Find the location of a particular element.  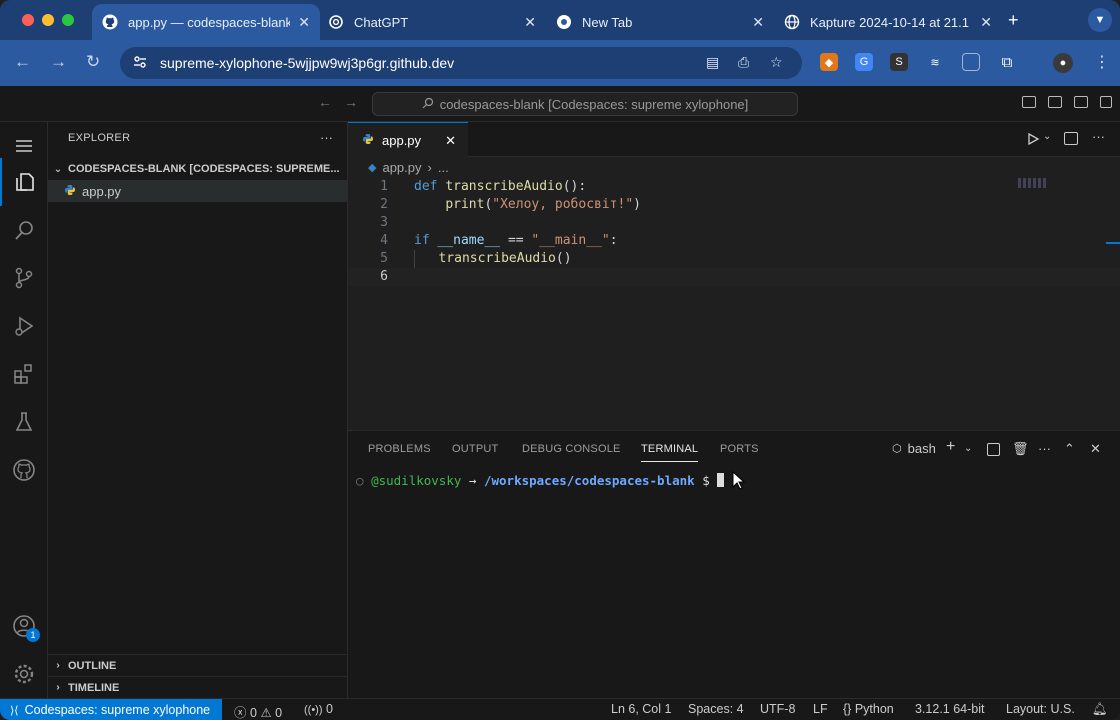

explorer-icon is located at coordinates (24, 182).